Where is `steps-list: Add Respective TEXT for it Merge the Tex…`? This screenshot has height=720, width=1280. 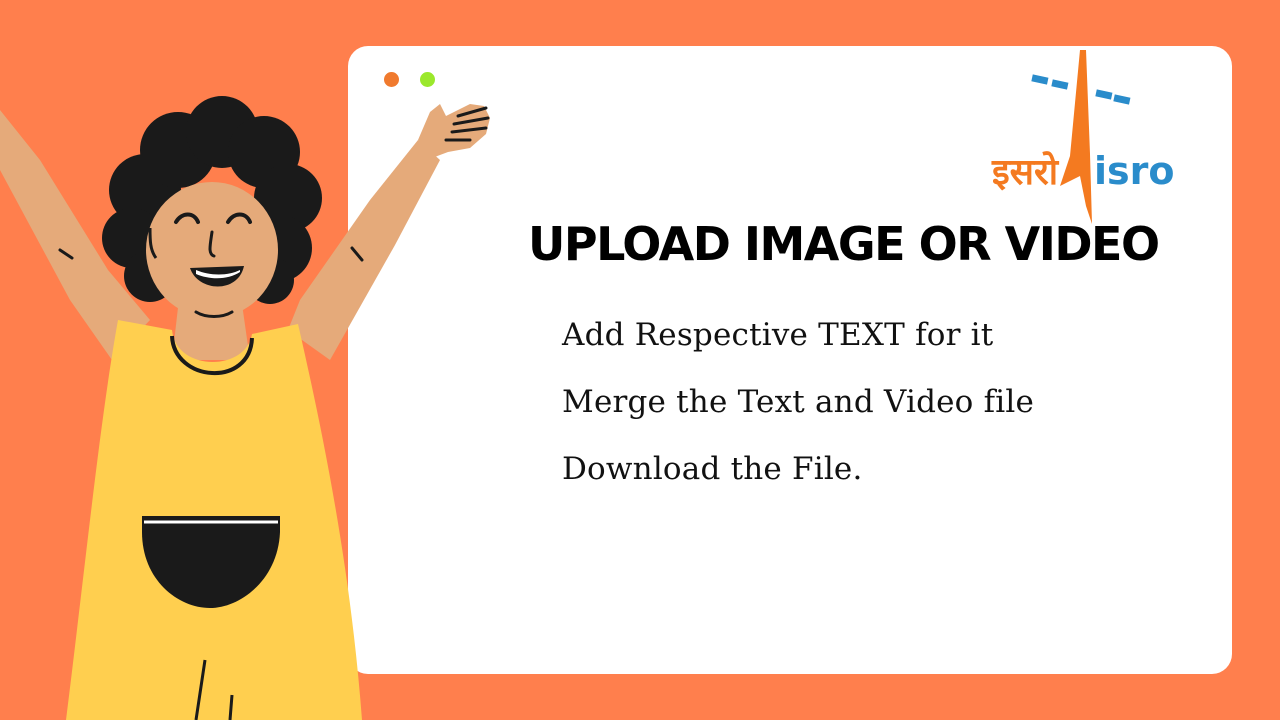 steps-list: Add Respective TEXT for it Merge the Tex… is located at coordinates (798, 402).